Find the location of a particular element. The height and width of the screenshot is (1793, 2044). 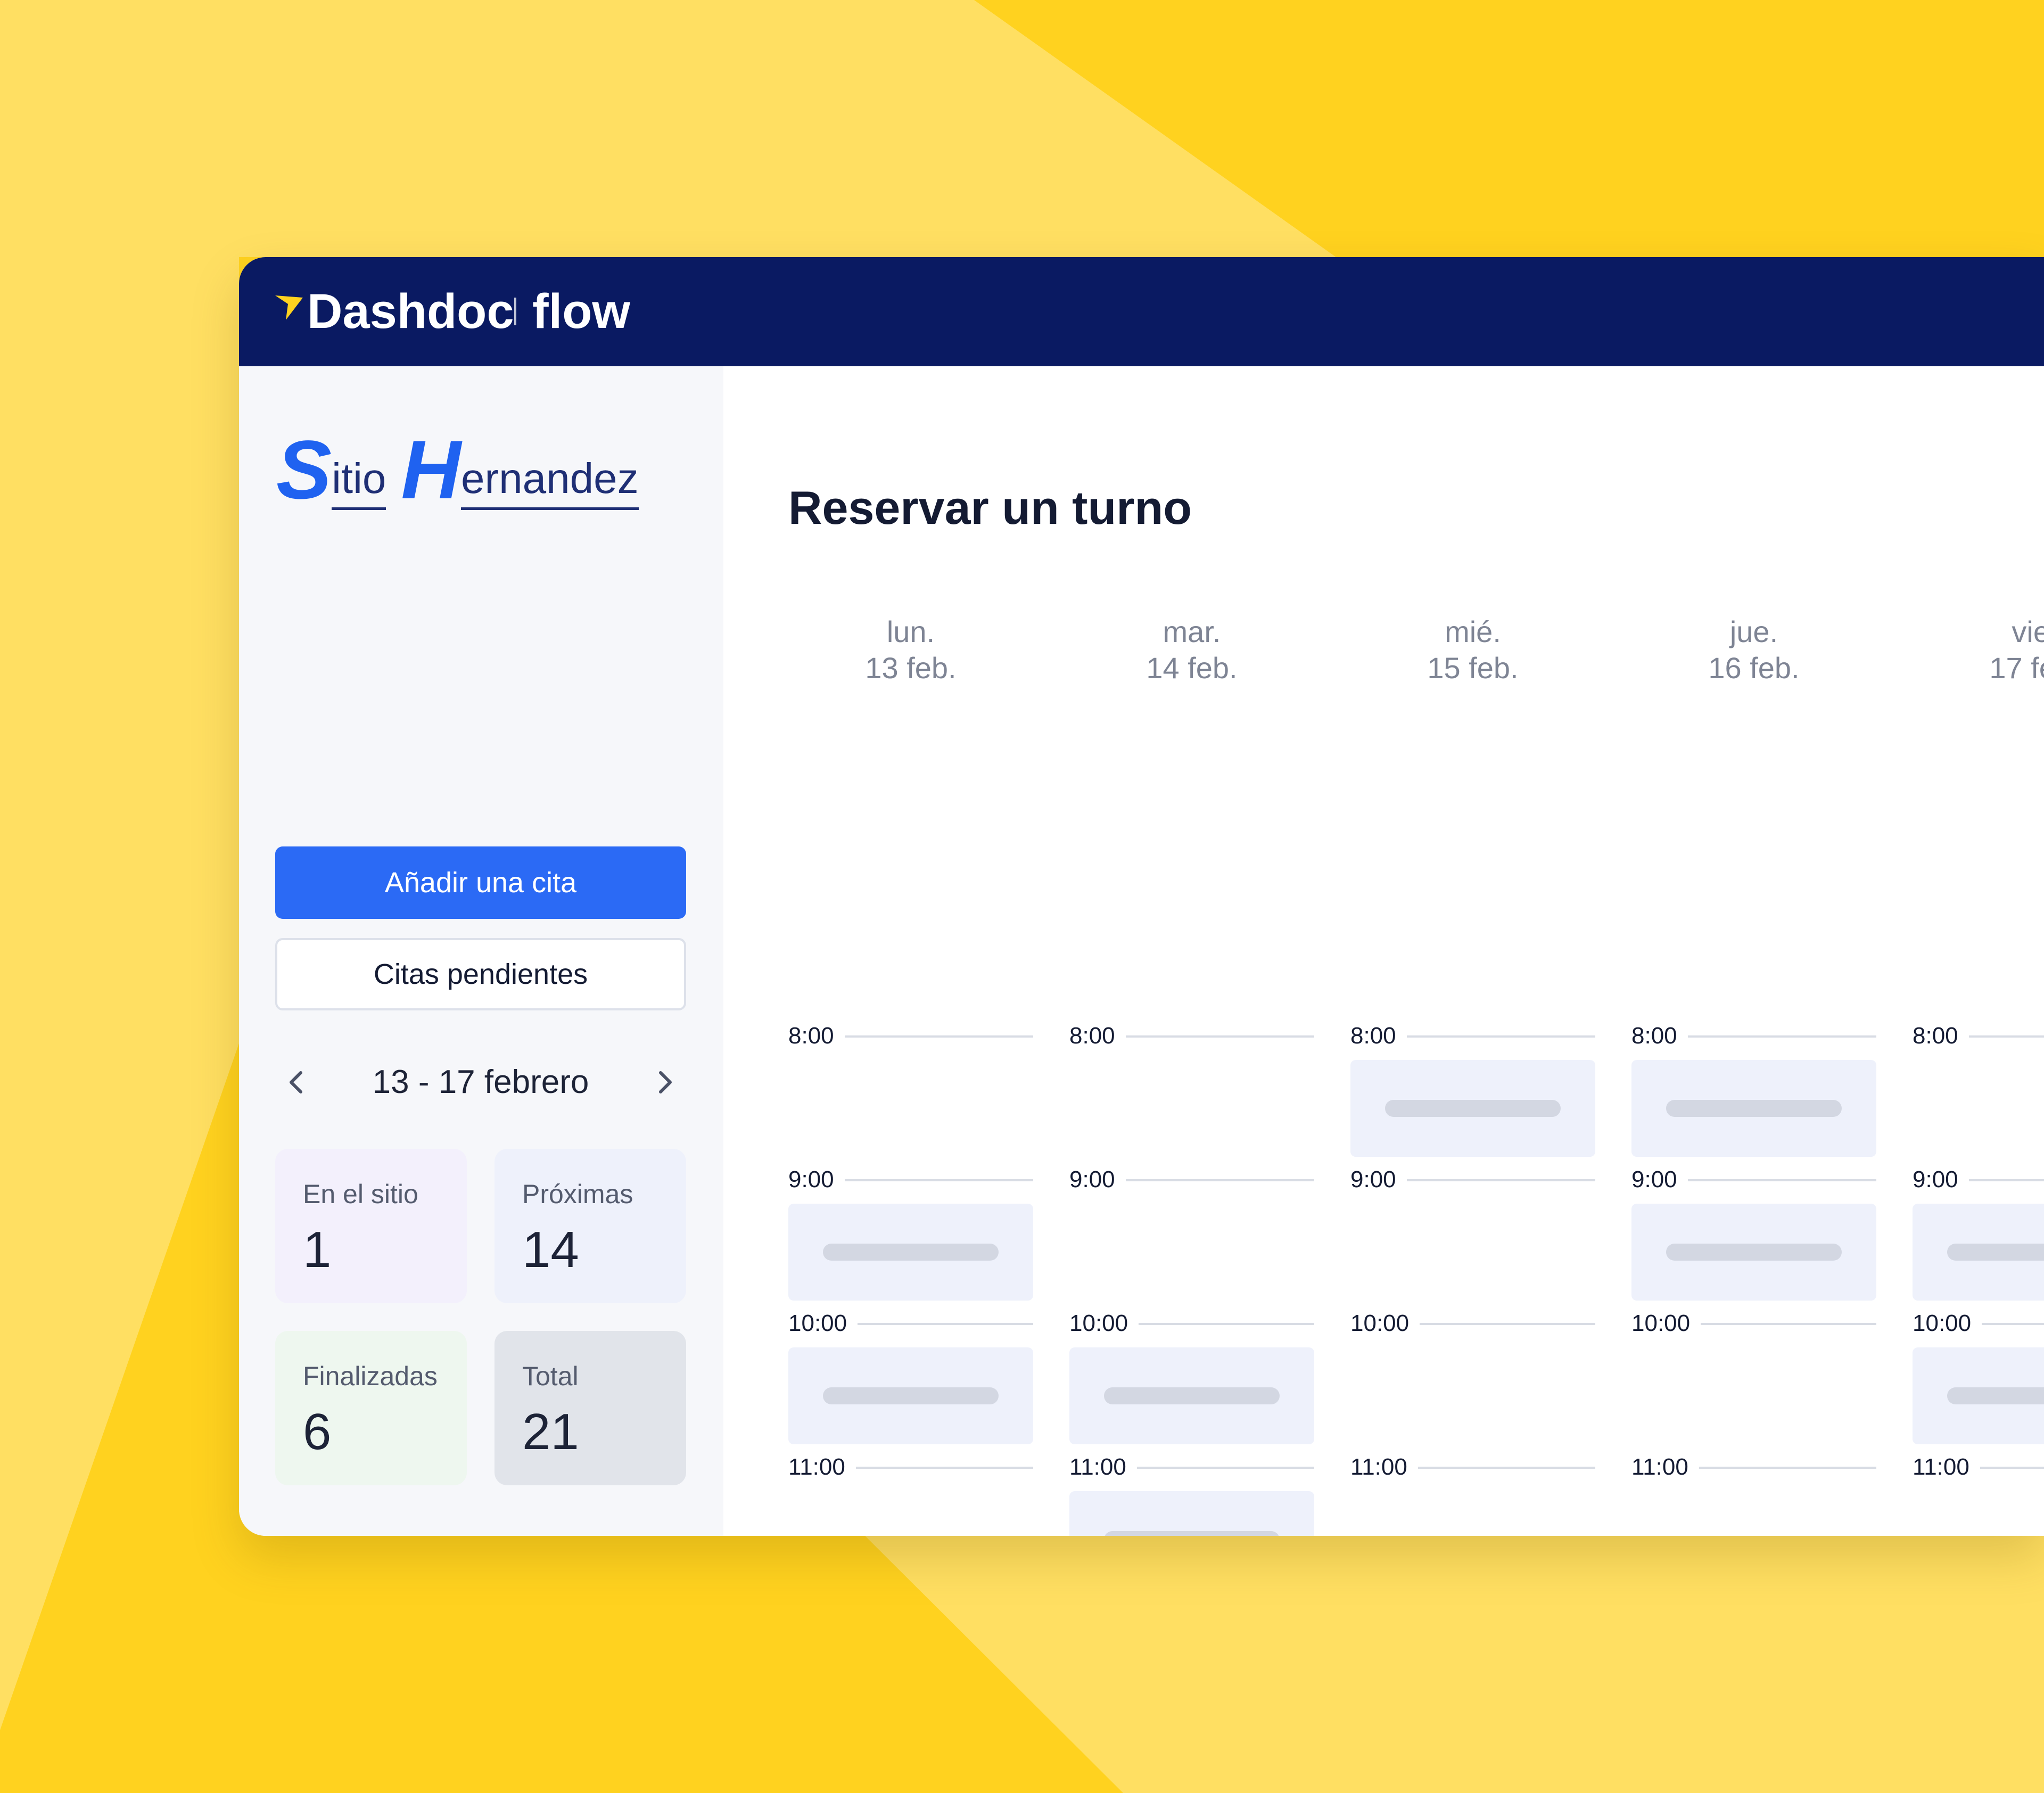

day-header: lun. 13 feb. is located at coordinates (910, 650).